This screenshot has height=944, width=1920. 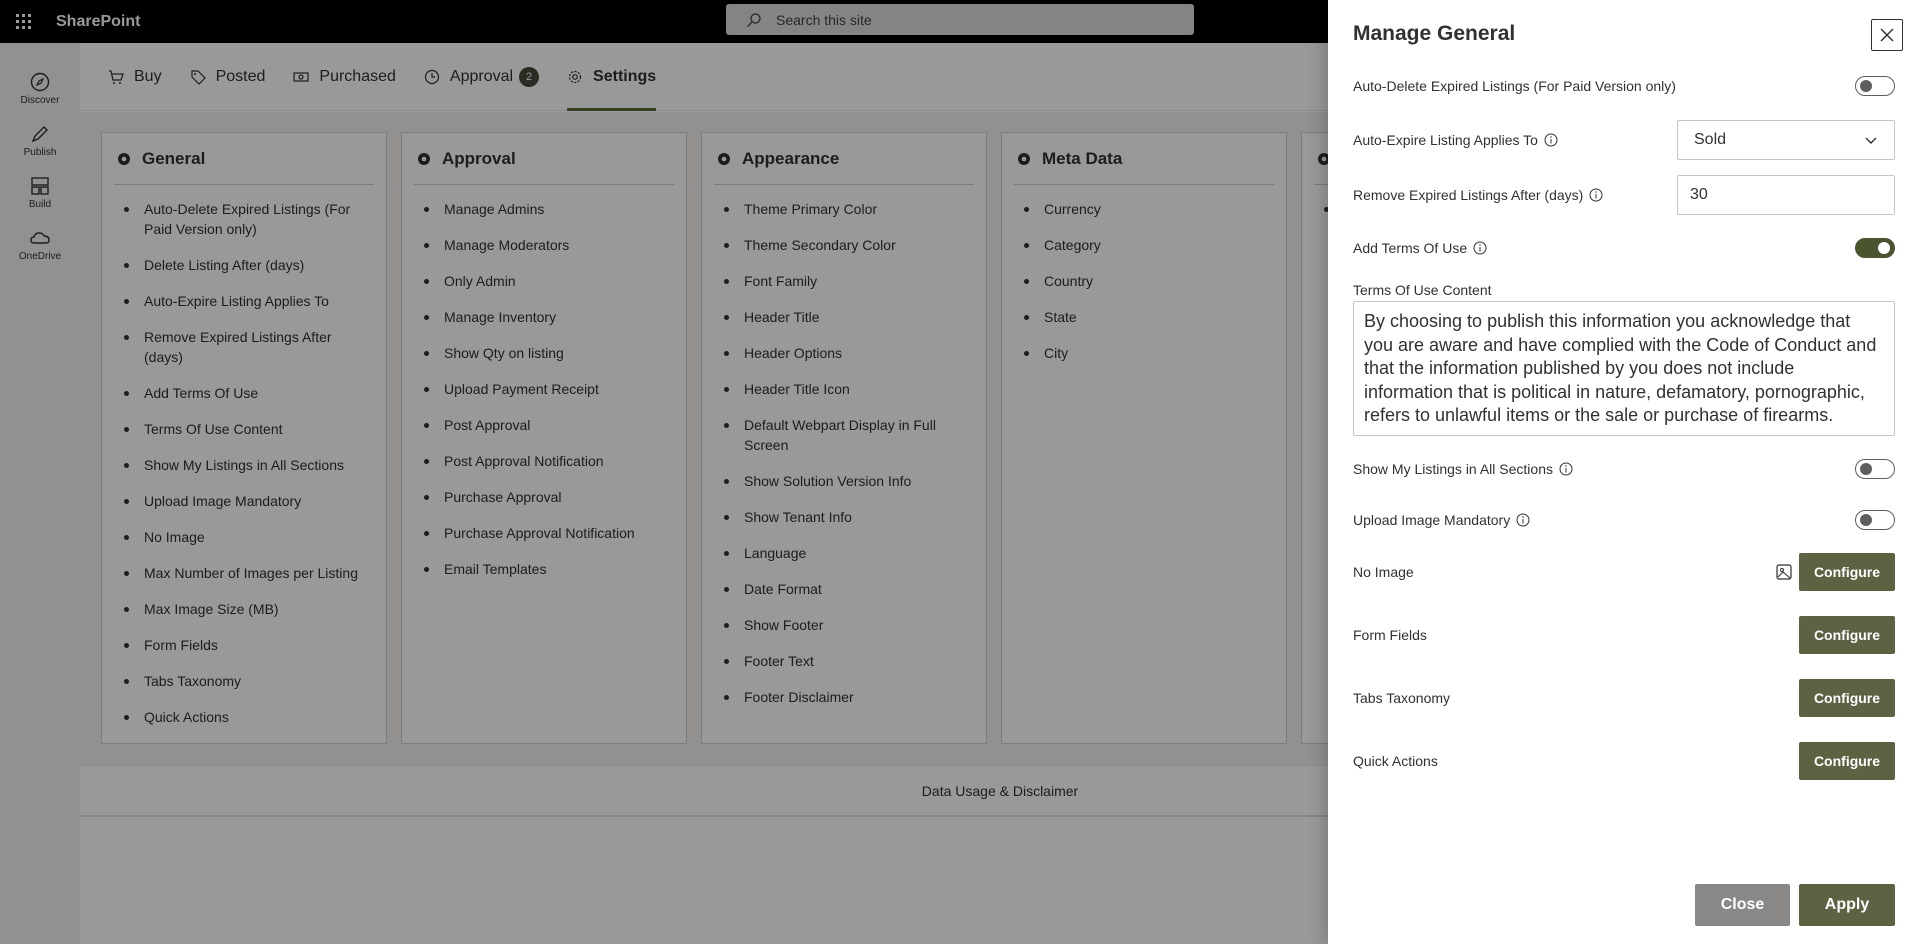 I want to click on show-my-listings-label-wrap: Show My Listings in All Sections, so click(x=1463, y=469).